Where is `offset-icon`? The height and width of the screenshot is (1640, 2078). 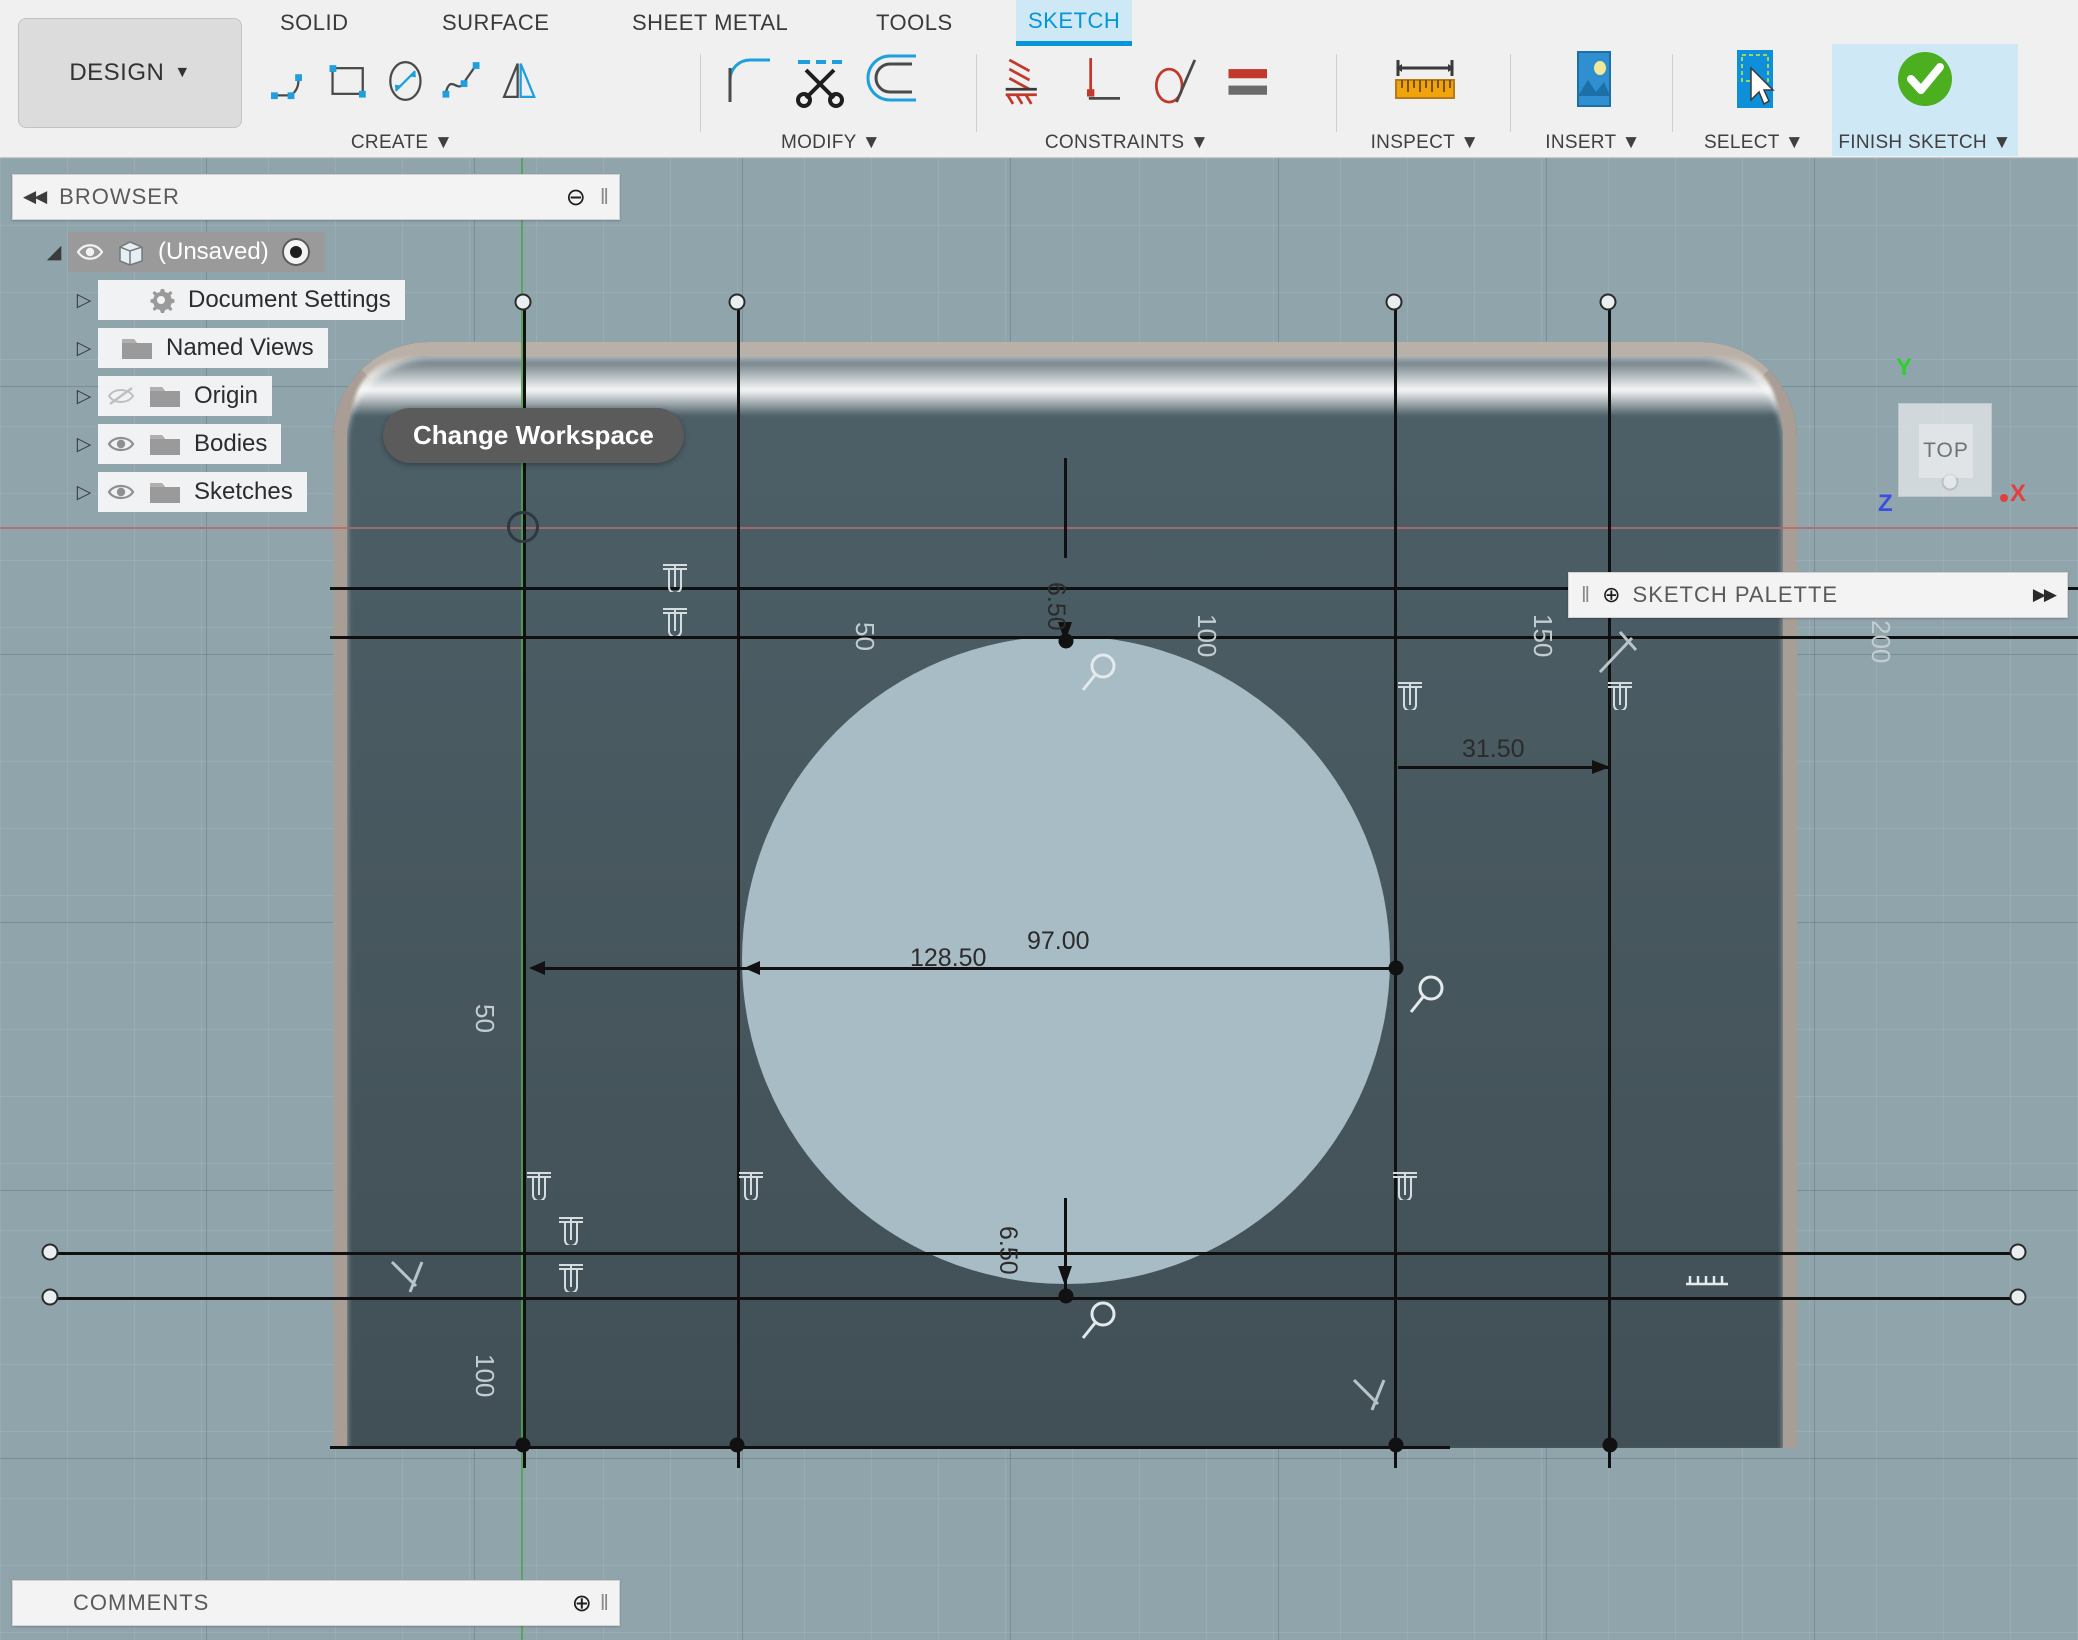 offset-icon is located at coordinates (895, 81).